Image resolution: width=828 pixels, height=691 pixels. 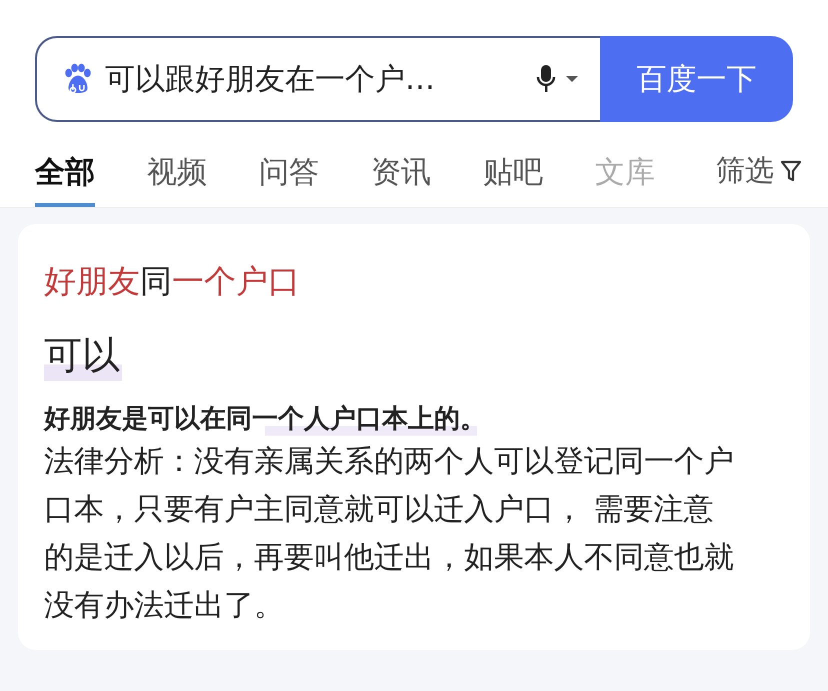 I want to click on tab: 问答, so click(x=289, y=164).